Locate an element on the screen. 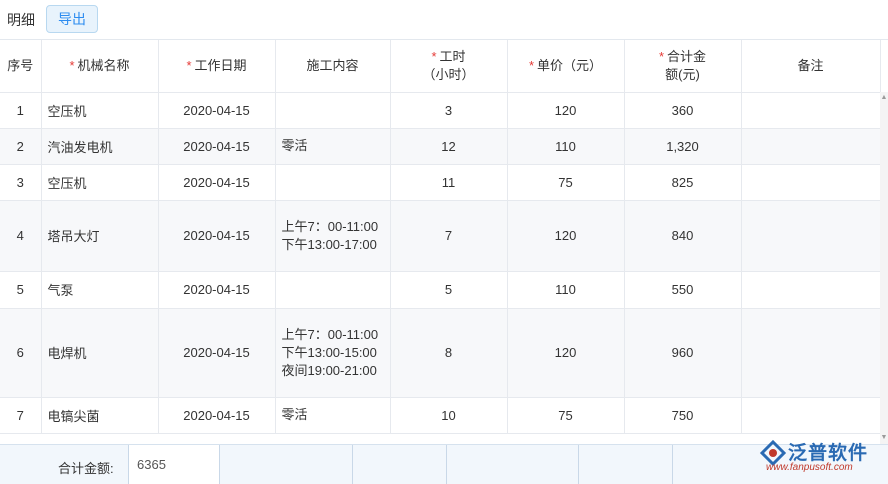 This screenshot has width=888, height=484. header-date: * 工作日期 is located at coordinates (217, 66).